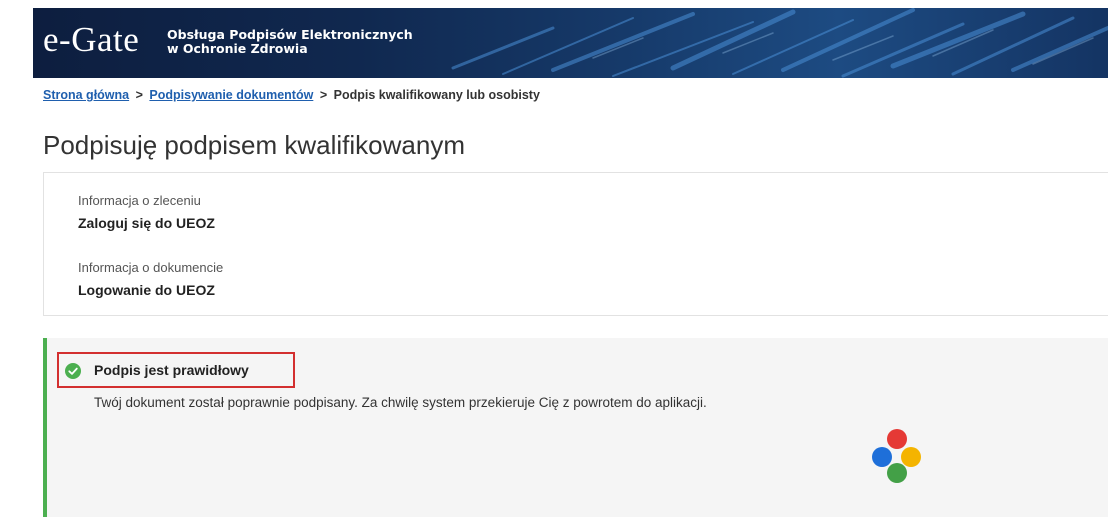 The image size is (1108, 517). Describe the element at coordinates (254, 145) in the screenshot. I see `page-title: Podpisuję podpisem kwalifikowanym` at that location.